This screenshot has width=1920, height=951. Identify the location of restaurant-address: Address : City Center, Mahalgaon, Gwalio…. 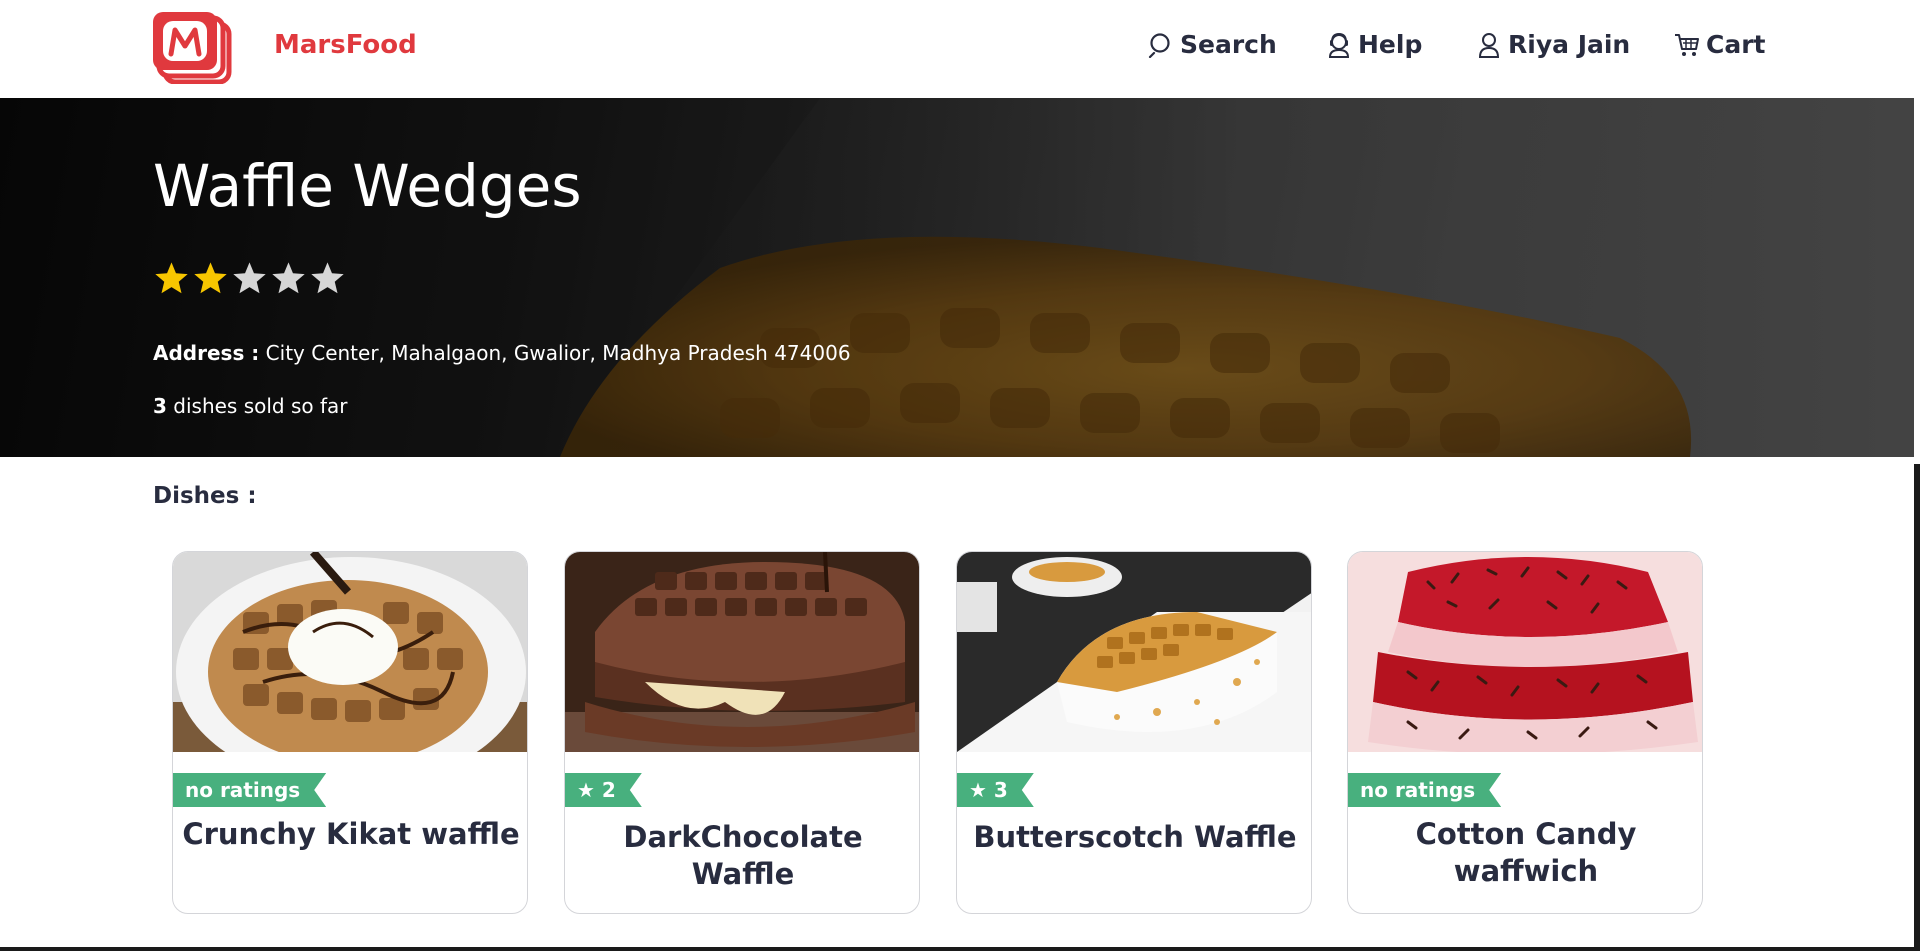
(502, 353).